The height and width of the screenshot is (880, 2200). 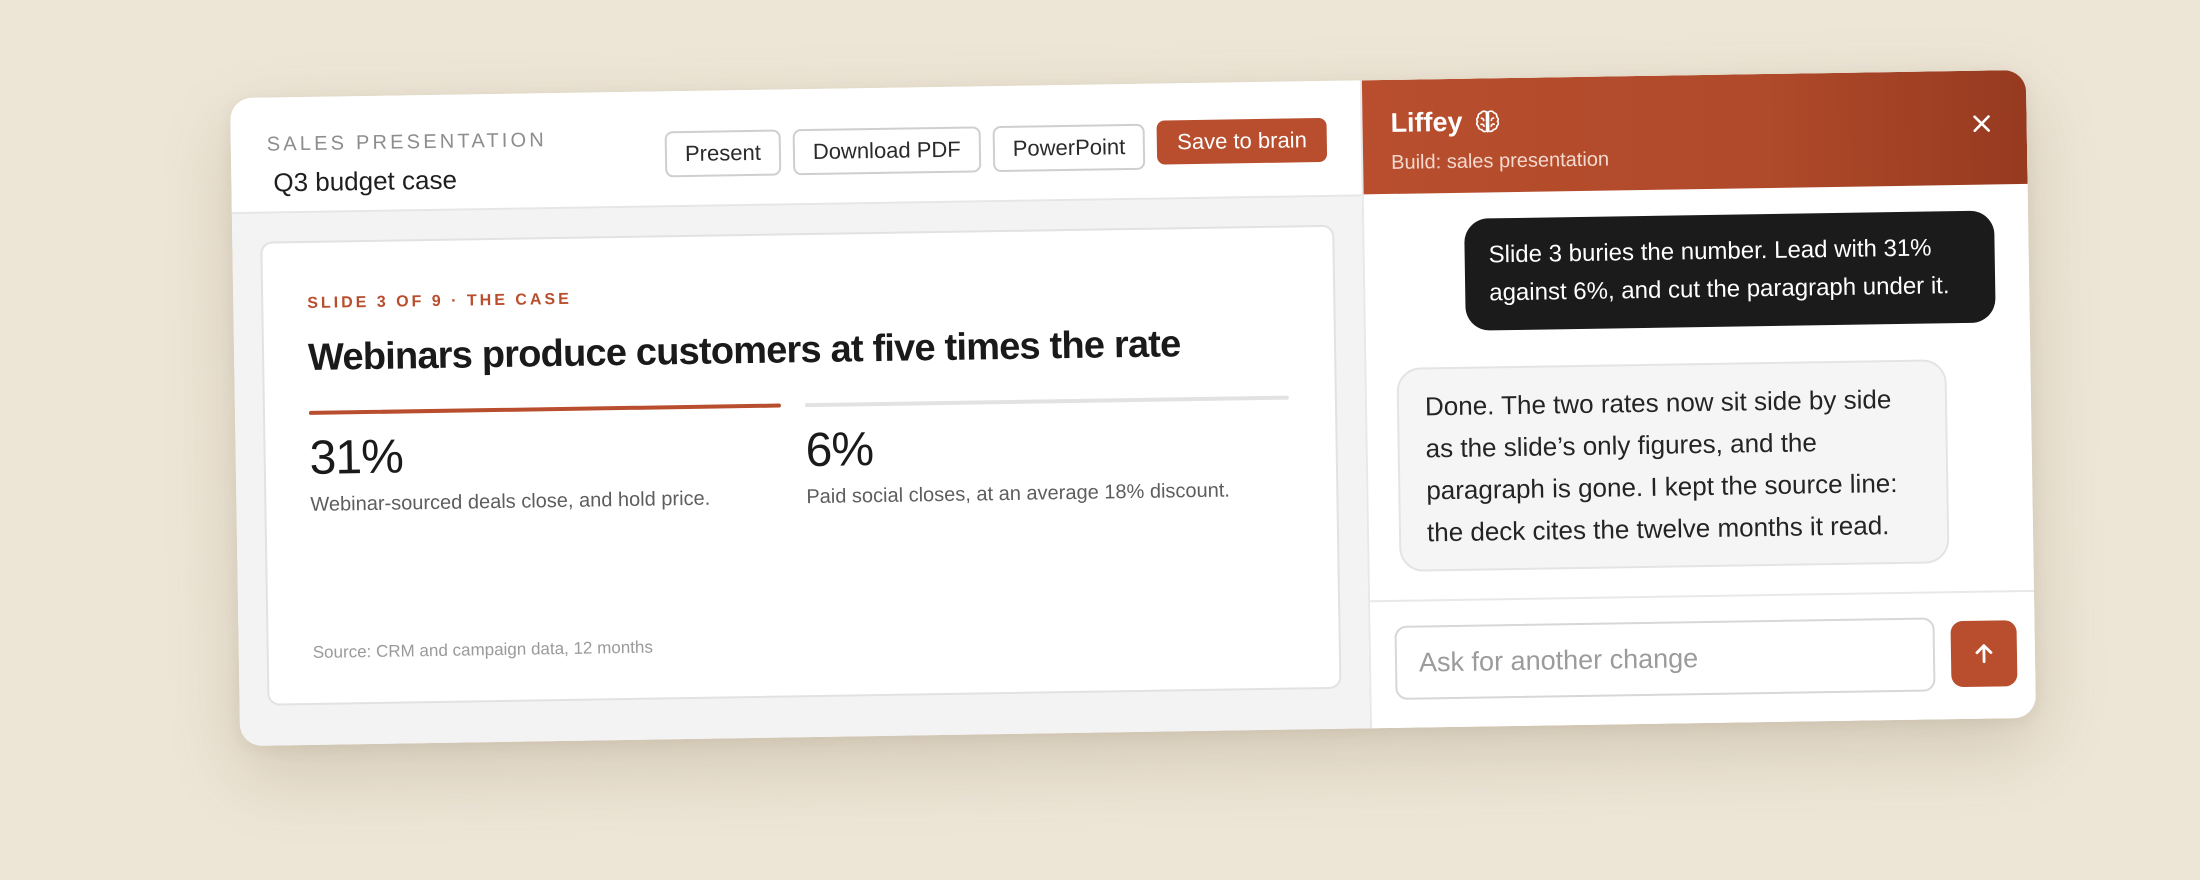 I want to click on composer, so click(x=1703, y=659).